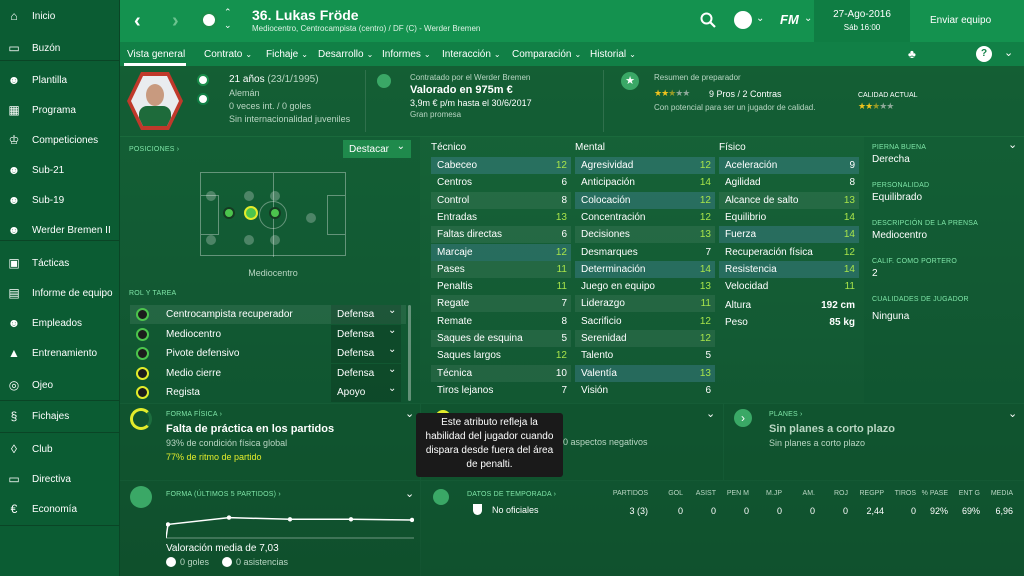 This screenshot has width=1024, height=576. What do you see at coordinates (60, 80) in the screenshot?
I see `sidebar-item-plantilla: ☻ Plantilla` at bounding box center [60, 80].